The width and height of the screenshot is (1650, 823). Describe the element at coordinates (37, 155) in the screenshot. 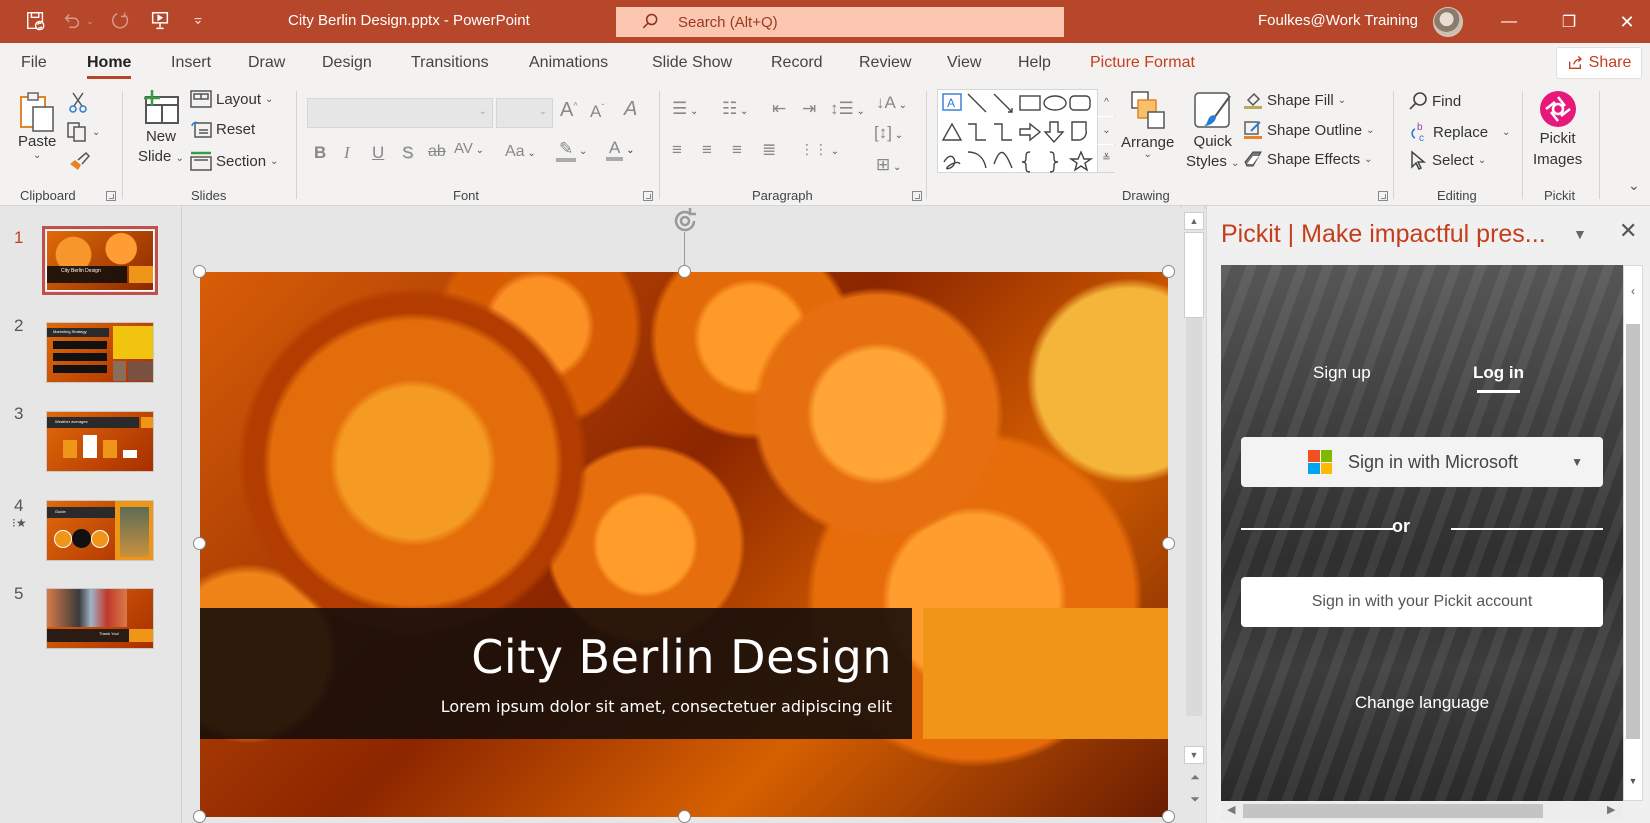

I see `paste-dropdown-icon: ⌄` at that location.